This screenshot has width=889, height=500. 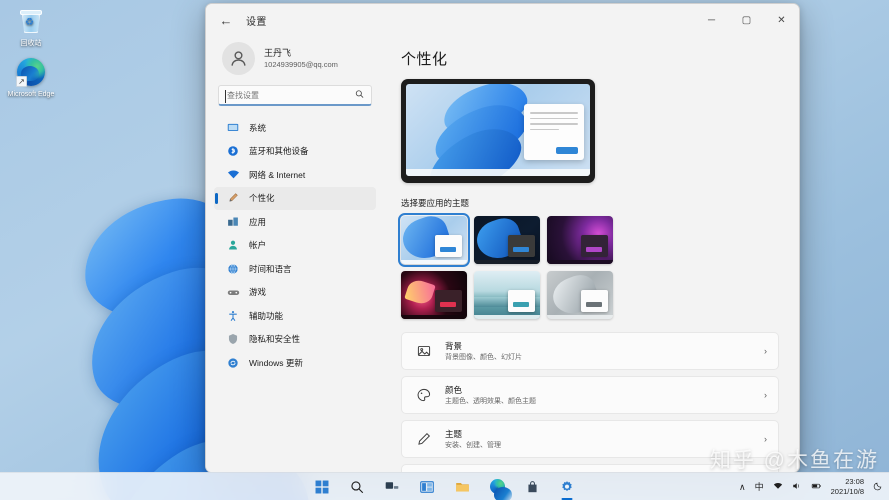 What do you see at coordinates (279, 151) in the screenshot?
I see `sidebar-item-label: 蓝牙和其他设备` at bounding box center [279, 151].